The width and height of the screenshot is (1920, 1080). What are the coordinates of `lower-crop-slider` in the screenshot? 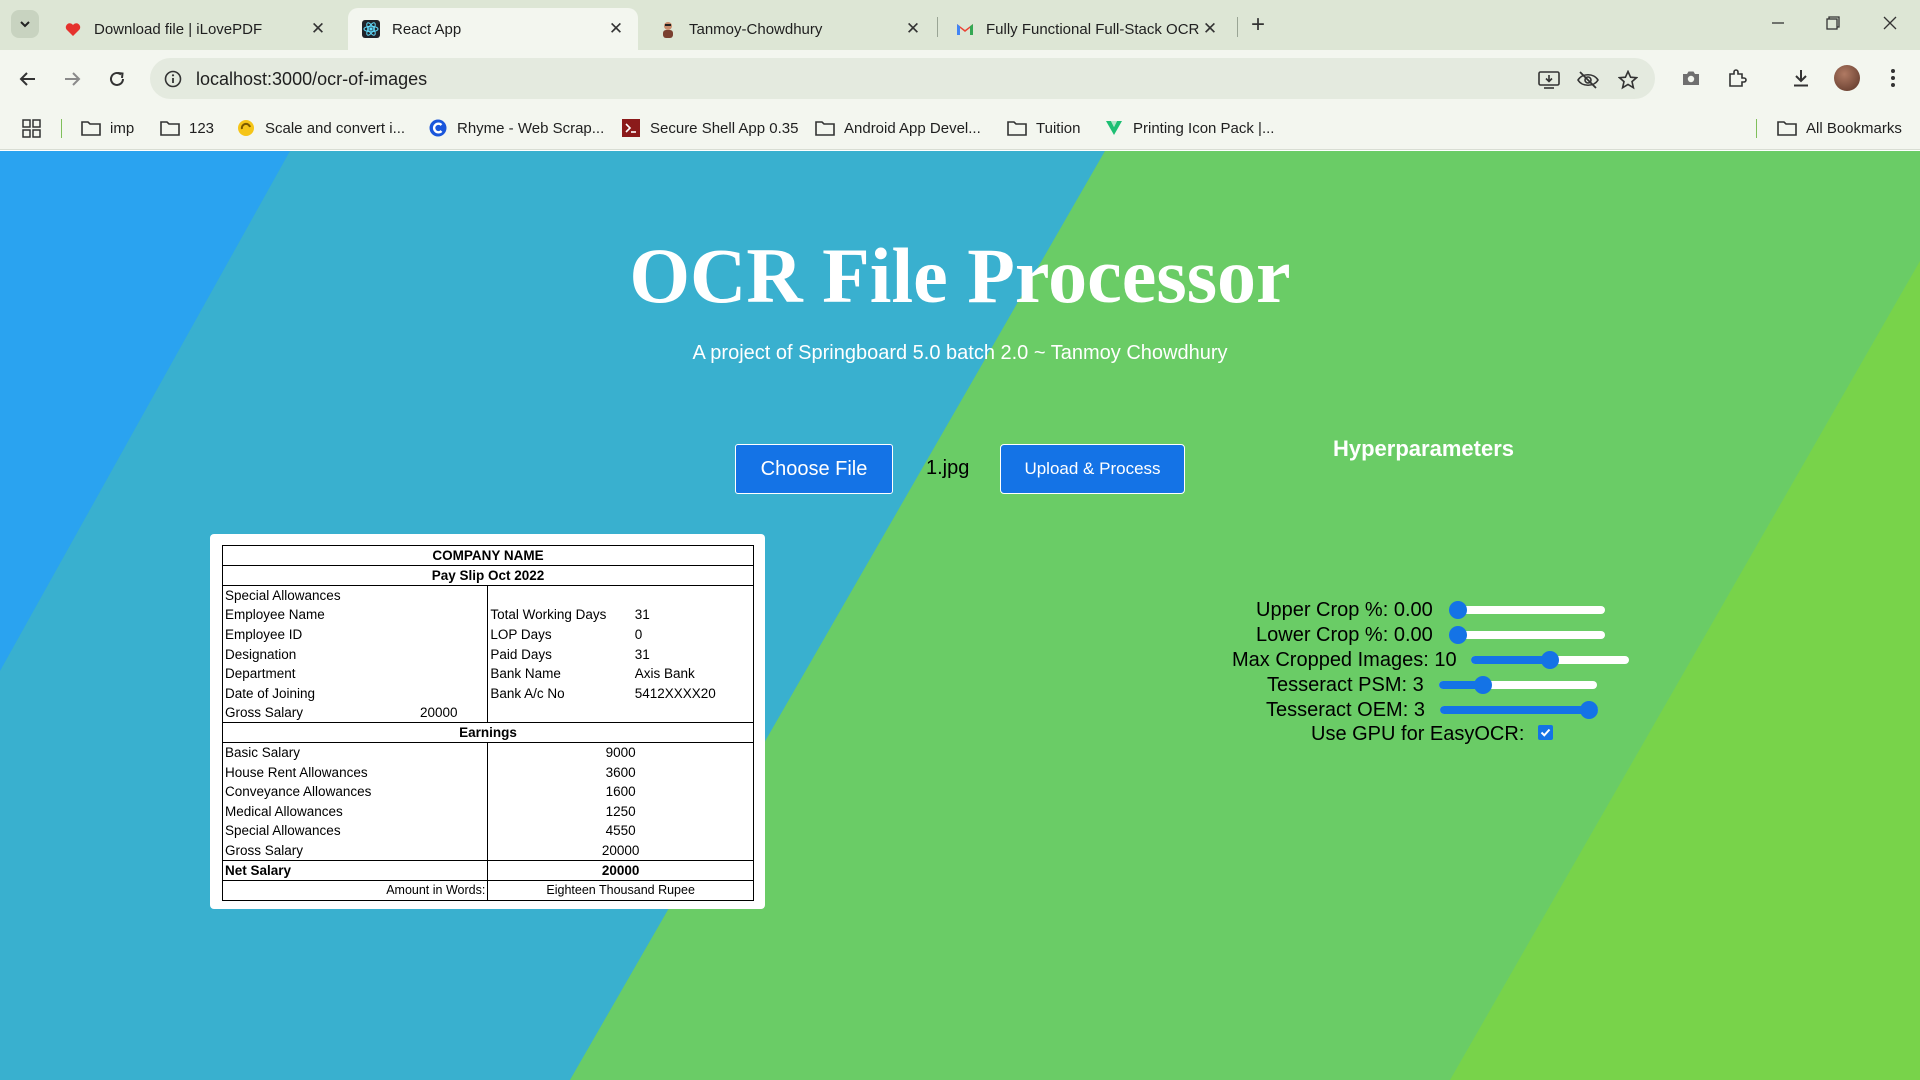 It's located at (1527, 635).